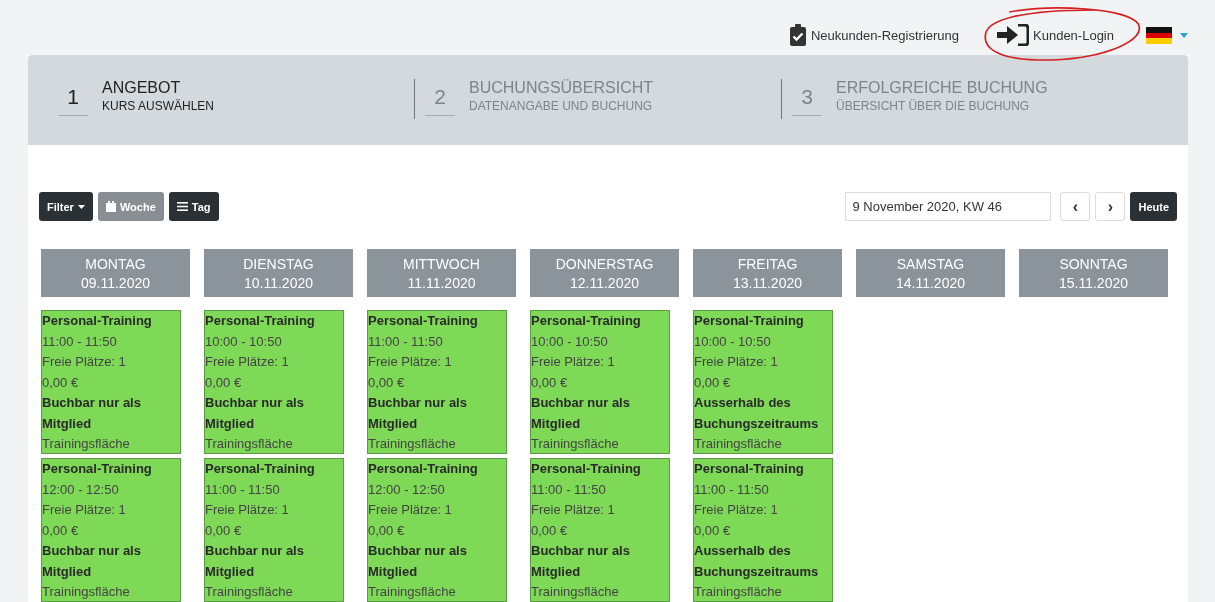 This screenshot has height=602, width=1215. Describe the element at coordinates (763, 382) in the screenshot. I see `course-card: Personal-Training 10:00 - 10:50 Freie Plätze: 1 0,00 € Ausserhalb des Buchungszeitraums Trainingsfläche` at that location.